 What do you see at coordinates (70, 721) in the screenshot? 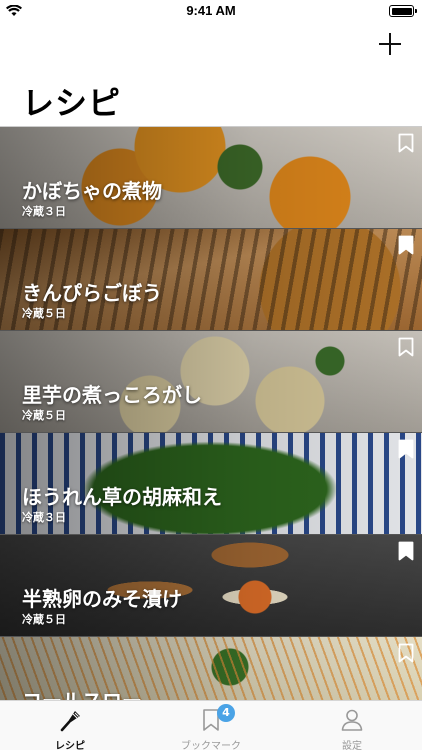
I see `spatula-icon` at bounding box center [70, 721].